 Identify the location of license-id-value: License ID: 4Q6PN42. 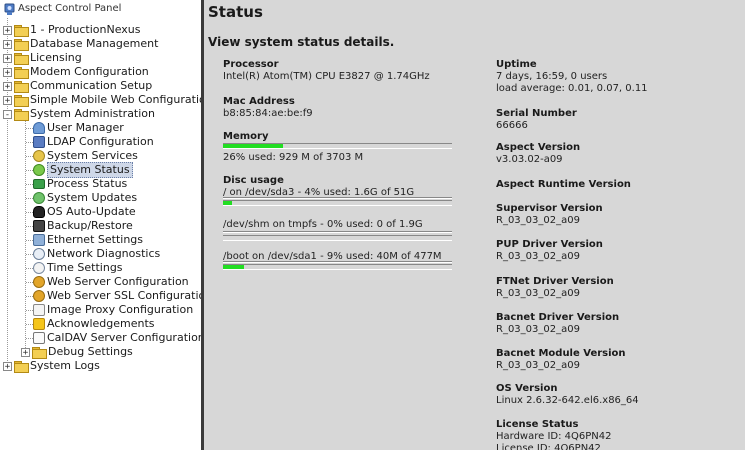
(548, 446).